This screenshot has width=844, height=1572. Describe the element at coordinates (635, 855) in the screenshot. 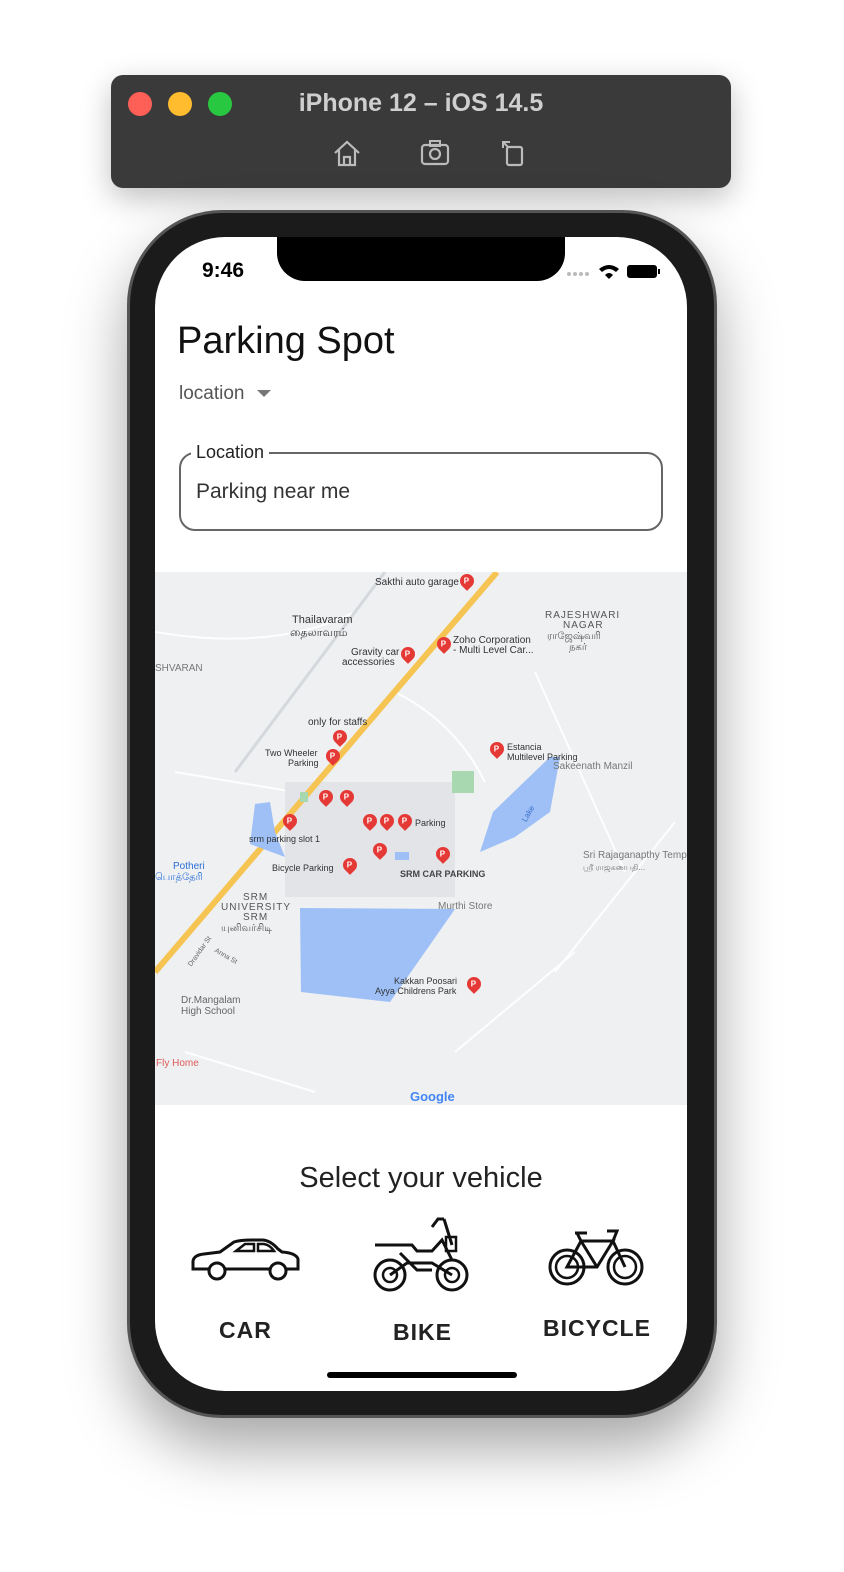

I see `map-label: Sri Rajaganapthy Temp` at that location.